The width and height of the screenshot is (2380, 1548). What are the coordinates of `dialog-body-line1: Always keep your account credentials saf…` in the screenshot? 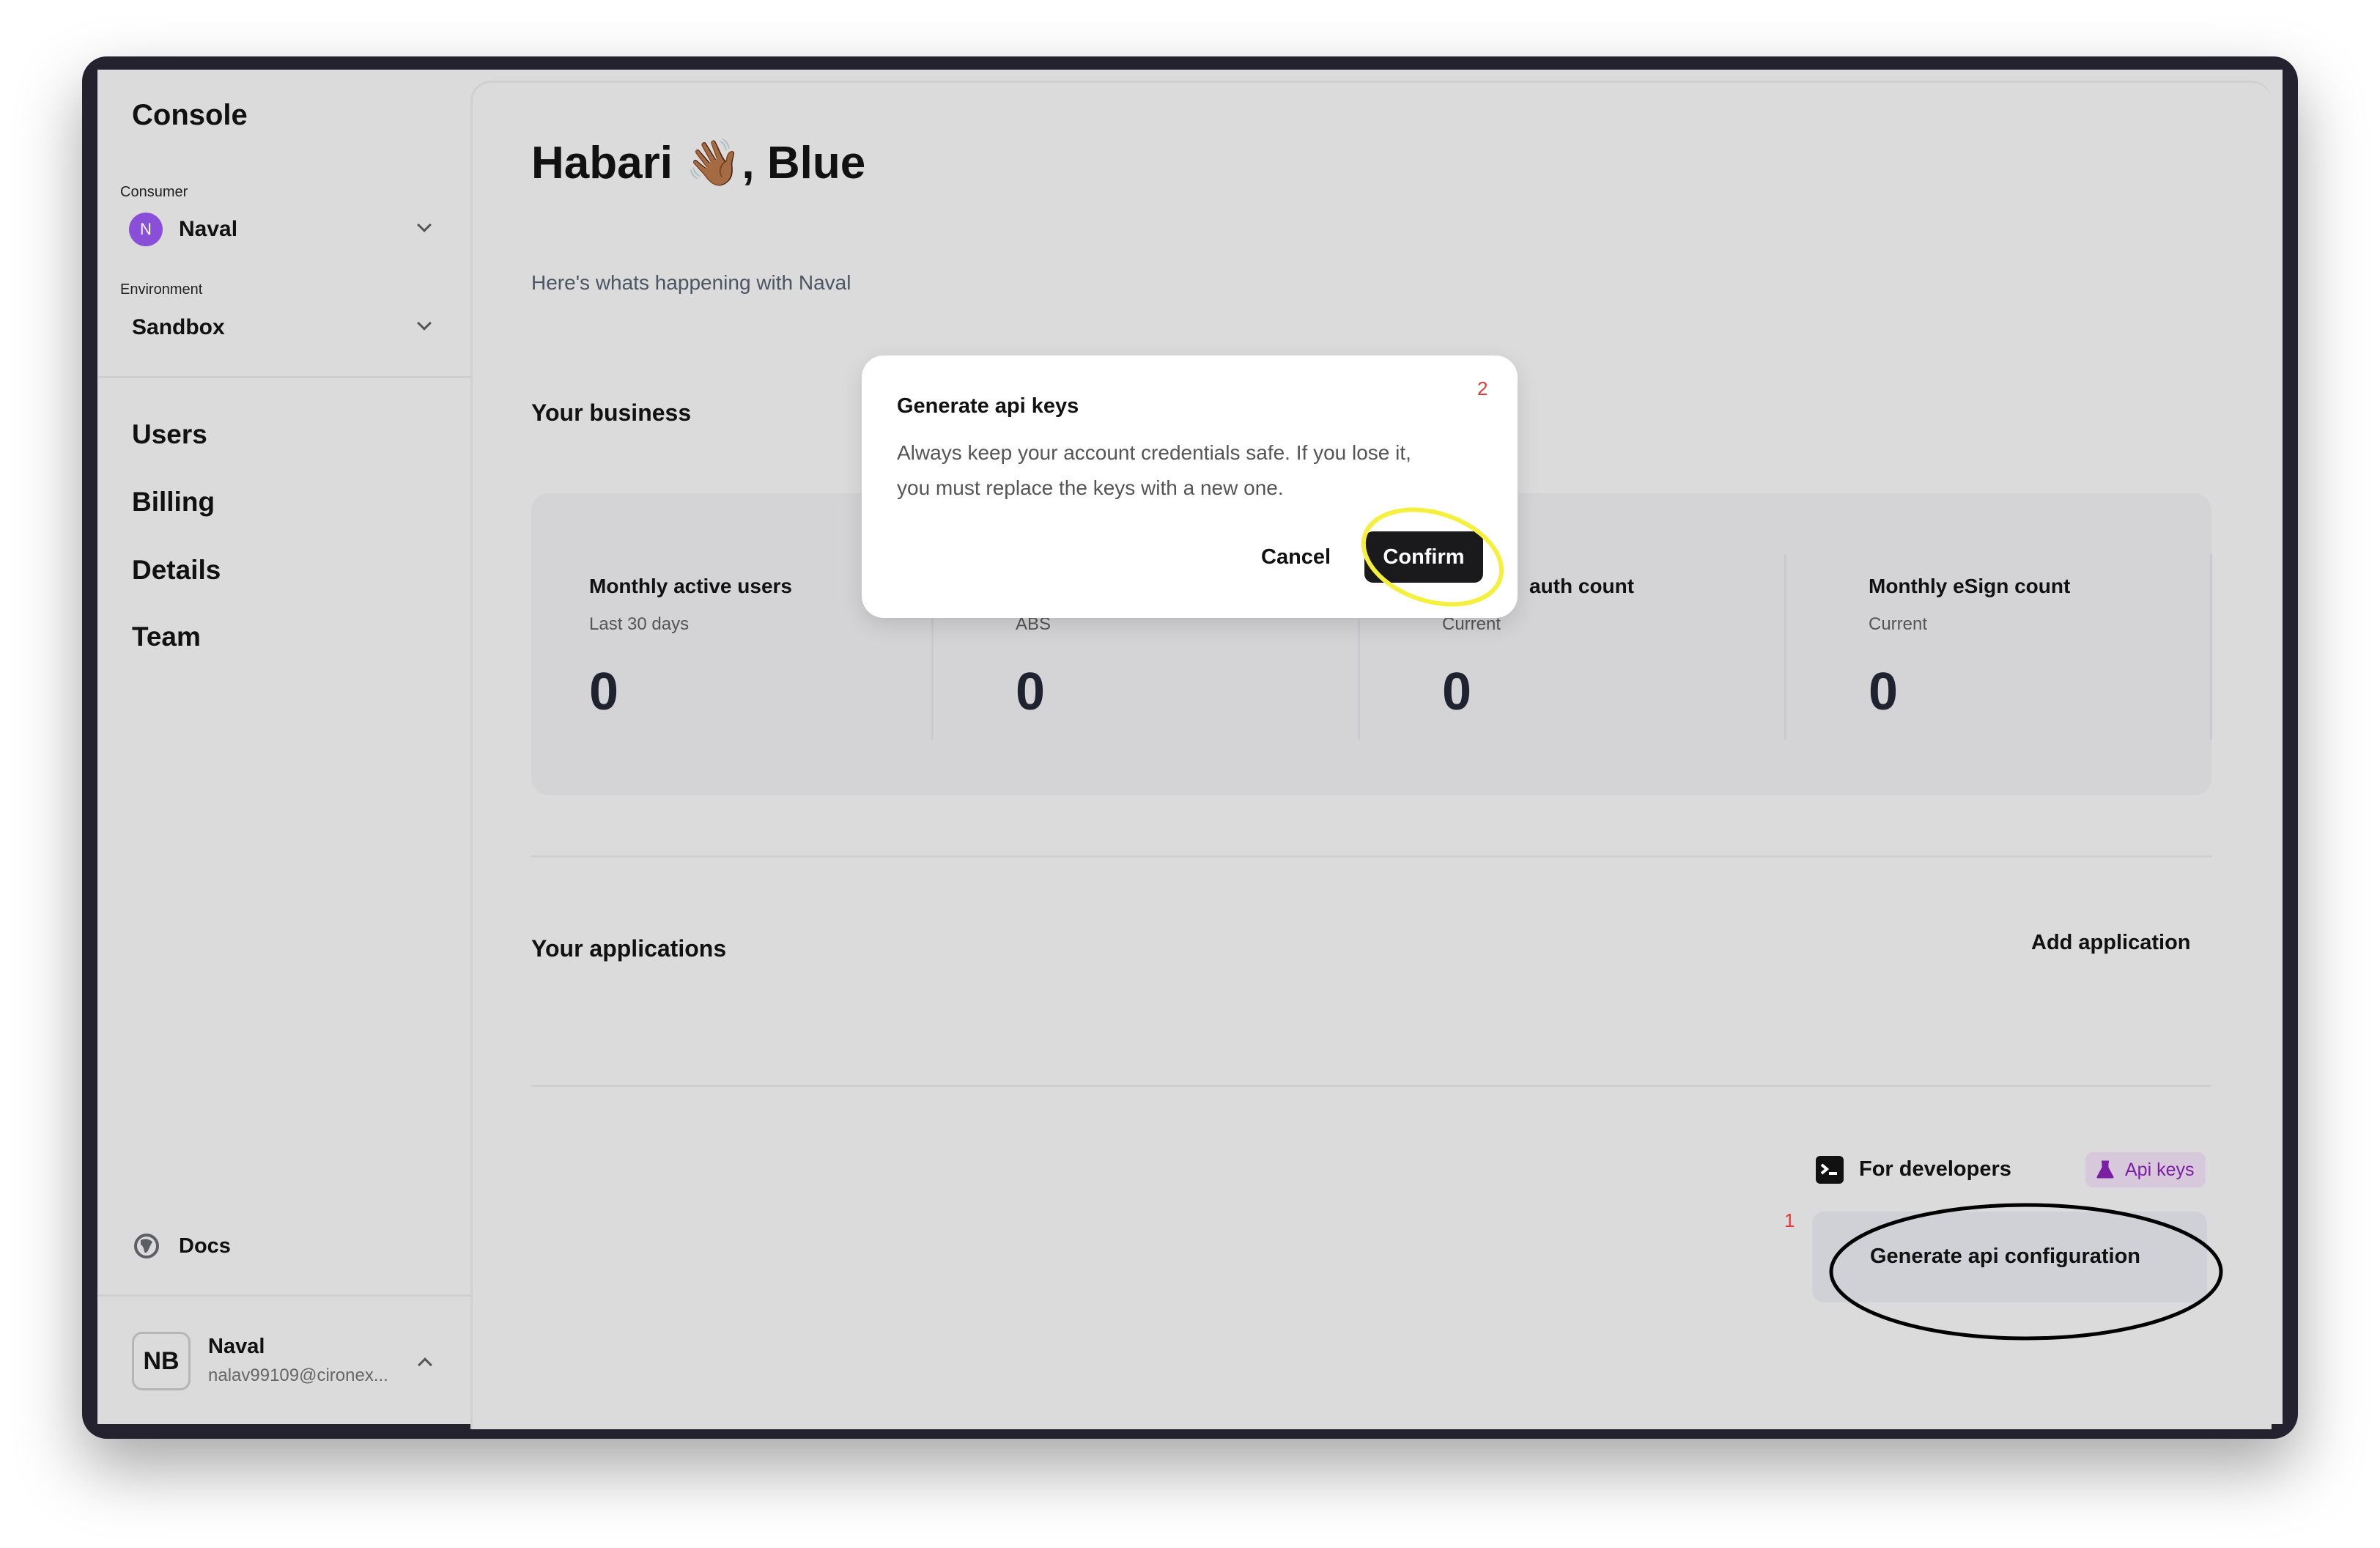 It's located at (1154, 452).